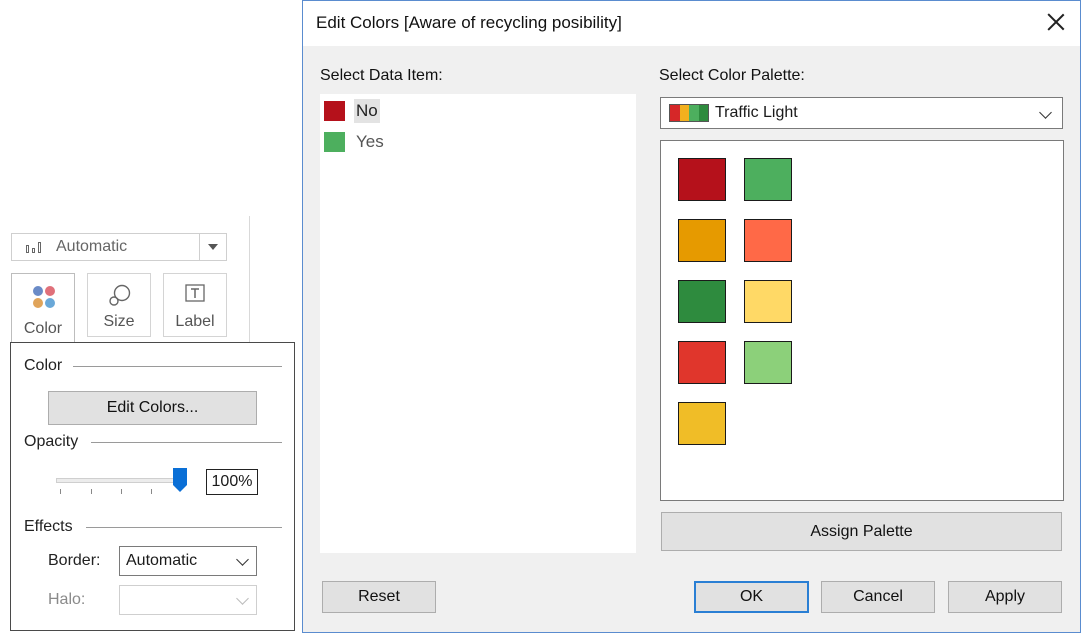  Describe the element at coordinates (48, 526) in the screenshot. I see `effects-section-title: Effects` at that location.